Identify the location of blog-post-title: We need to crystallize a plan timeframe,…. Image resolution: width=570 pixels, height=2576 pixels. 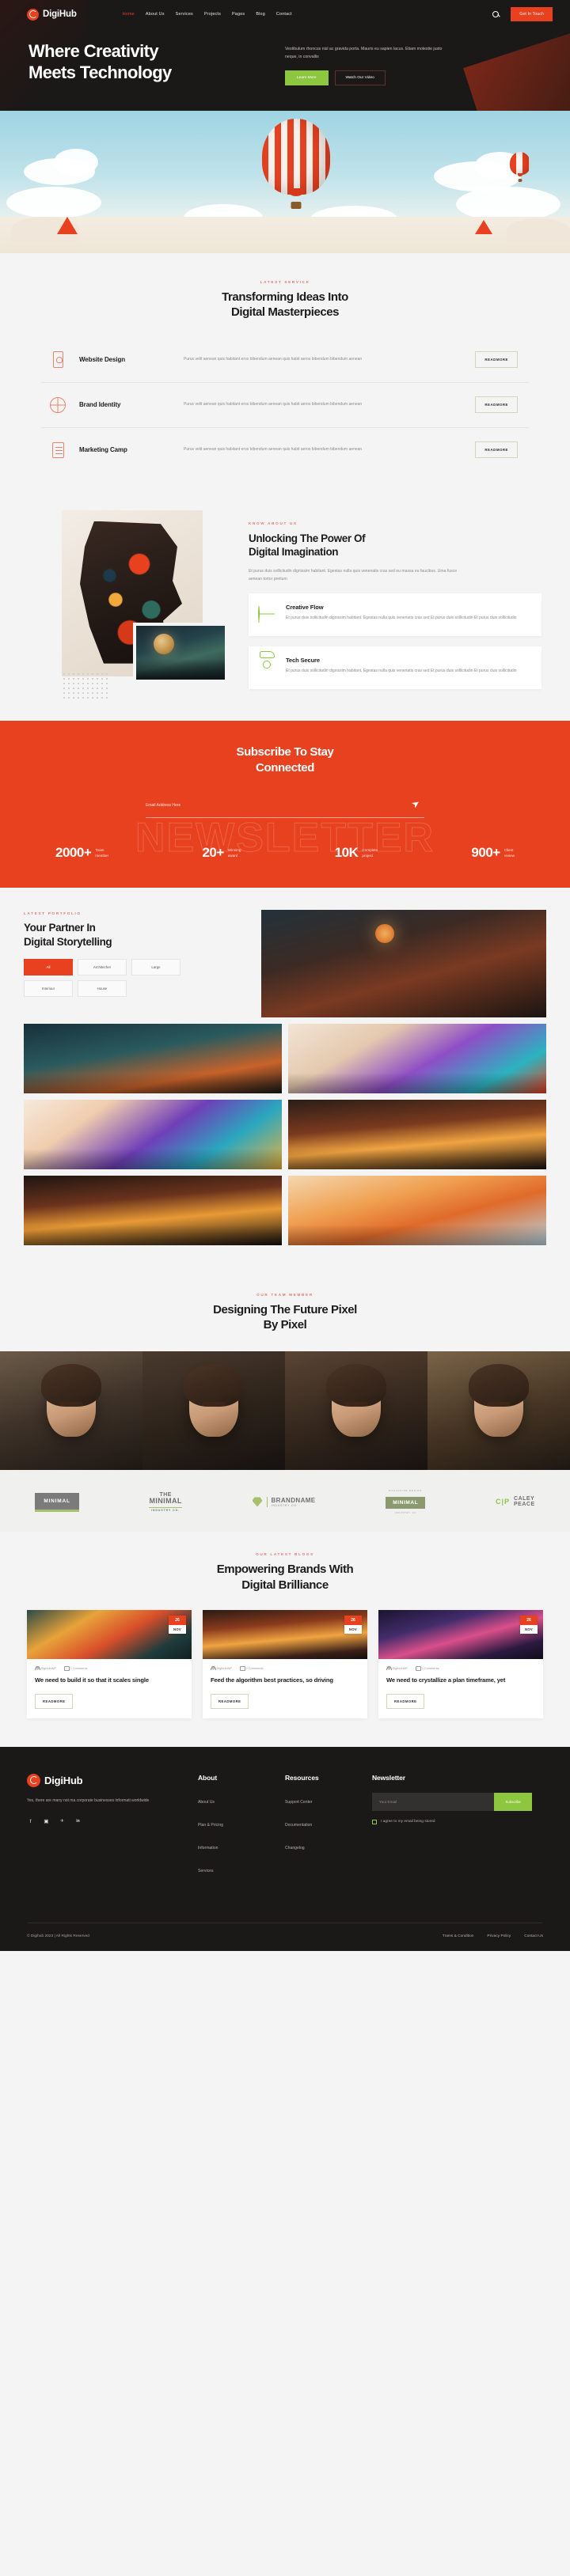
(460, 1680).